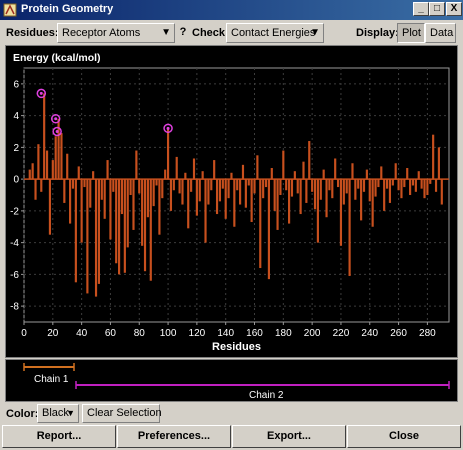 The height and width of the screenshot is (450, 463). What do you see at coordinates (14, 307) in the screenshot?
I see `y-tick-label: -8` at bounding box center [14, 307].